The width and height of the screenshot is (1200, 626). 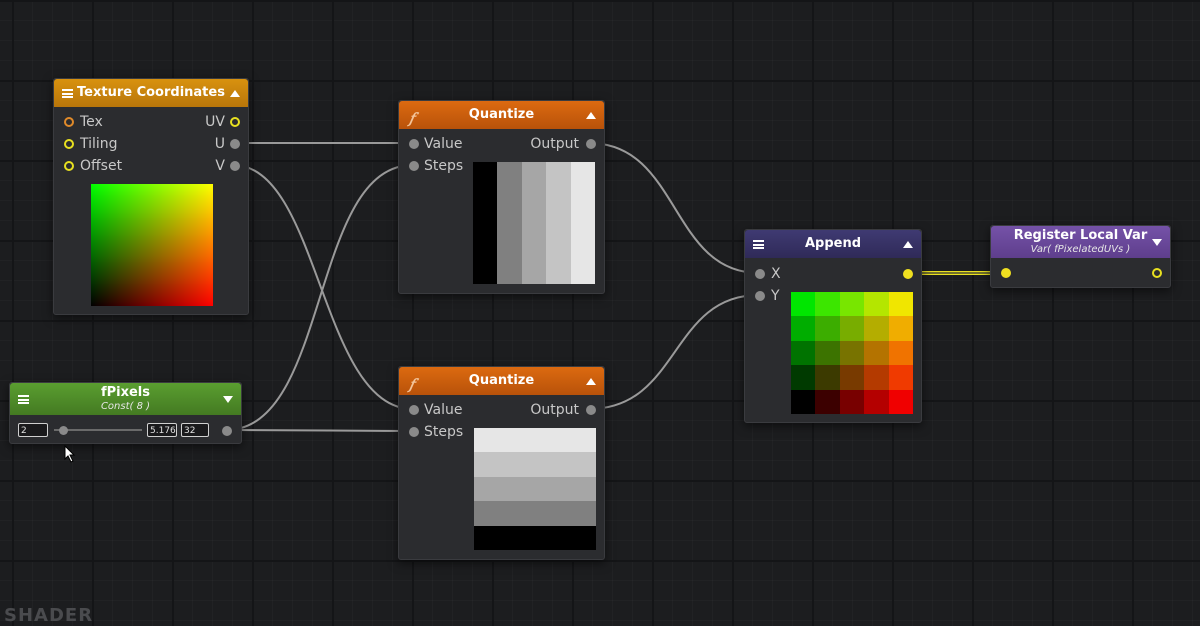 I want to click on node-subtitle: Const( 8 ), so click(x=125, y=406).